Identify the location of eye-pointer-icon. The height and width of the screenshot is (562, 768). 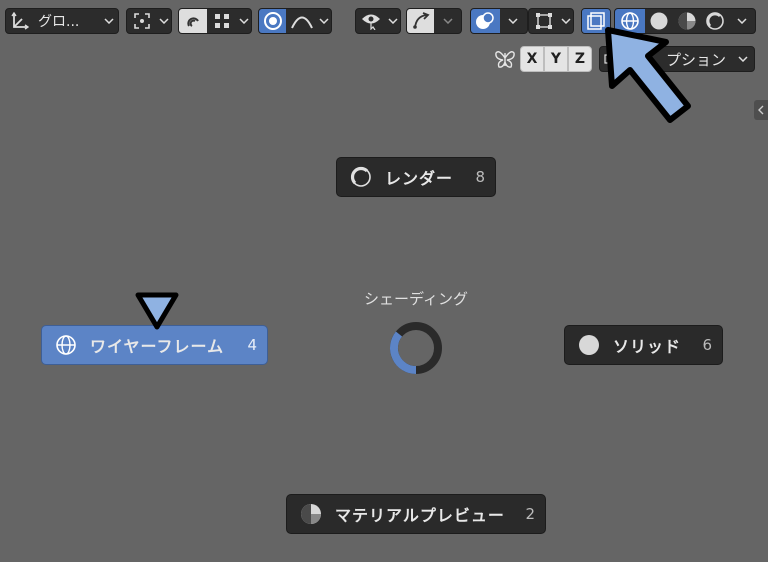
(371, 21).